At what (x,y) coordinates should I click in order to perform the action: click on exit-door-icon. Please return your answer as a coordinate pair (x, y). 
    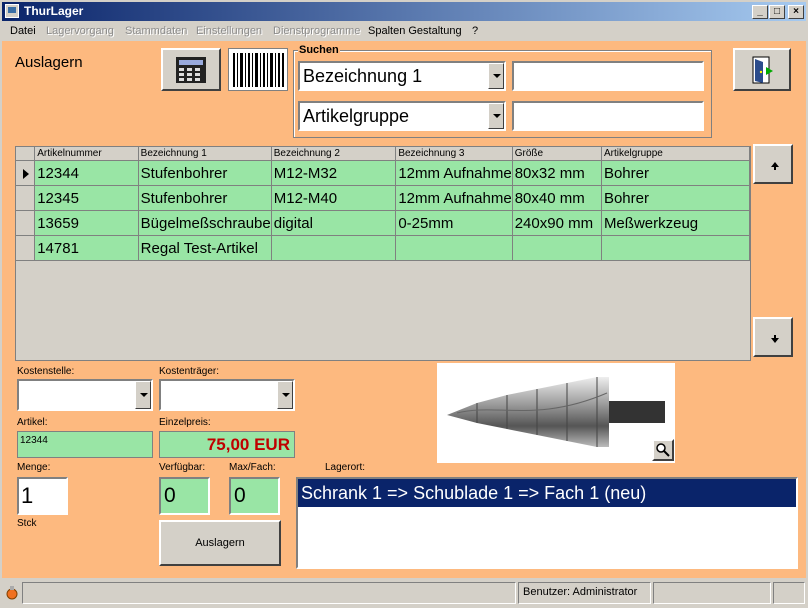
    Looking at the image, I should click on (762, 70).